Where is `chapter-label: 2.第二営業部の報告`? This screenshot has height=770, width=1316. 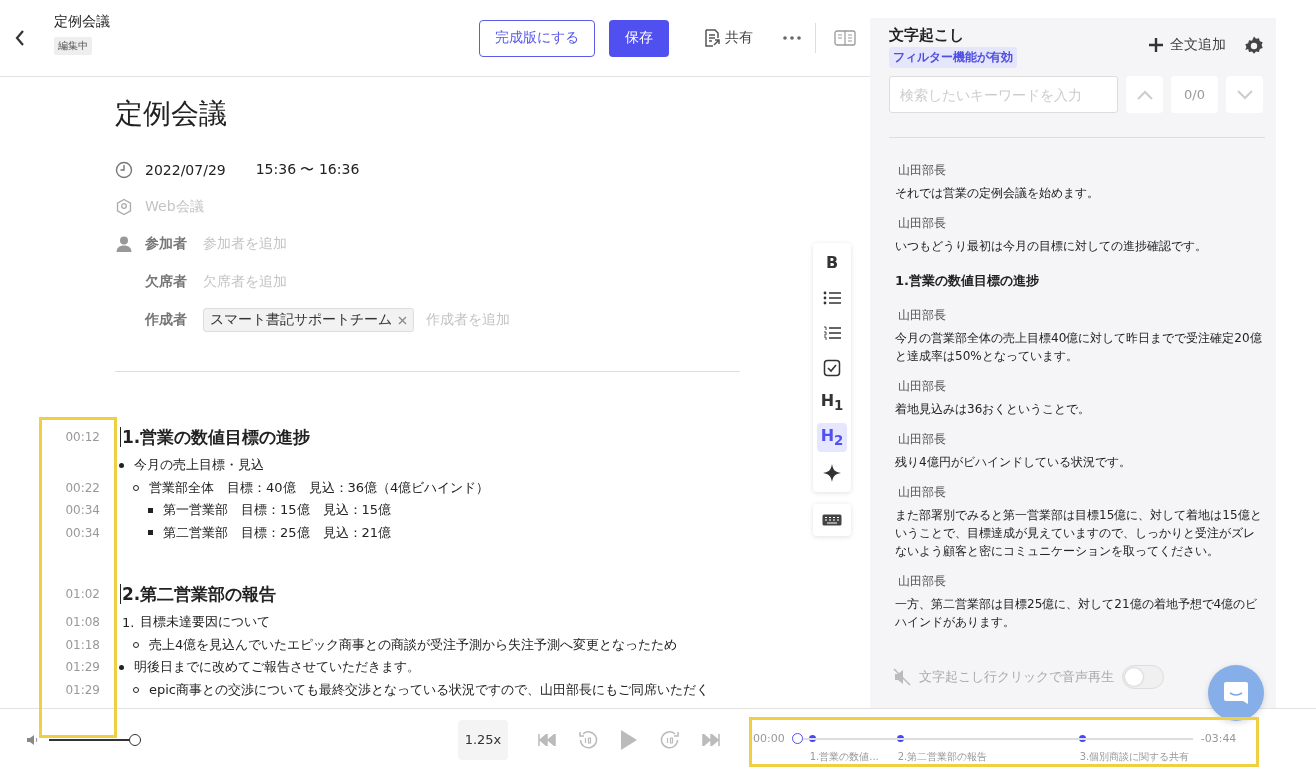 chapter-label: 2.第二営業部の報告 is located at coordinates (942, 756).